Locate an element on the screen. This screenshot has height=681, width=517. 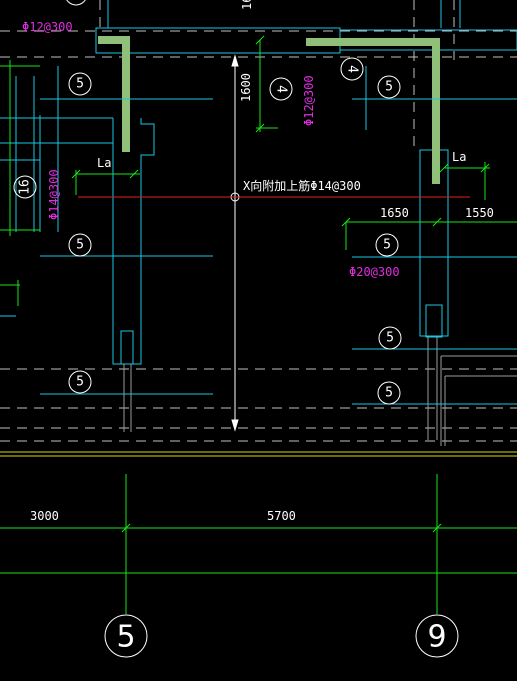
dim-5700-label: 5700 is located at coordinates (281, 516).